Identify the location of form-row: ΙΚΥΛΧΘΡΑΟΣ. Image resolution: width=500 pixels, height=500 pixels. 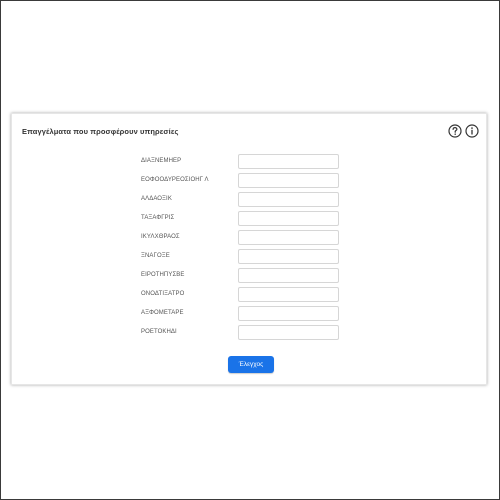
(249, 238).